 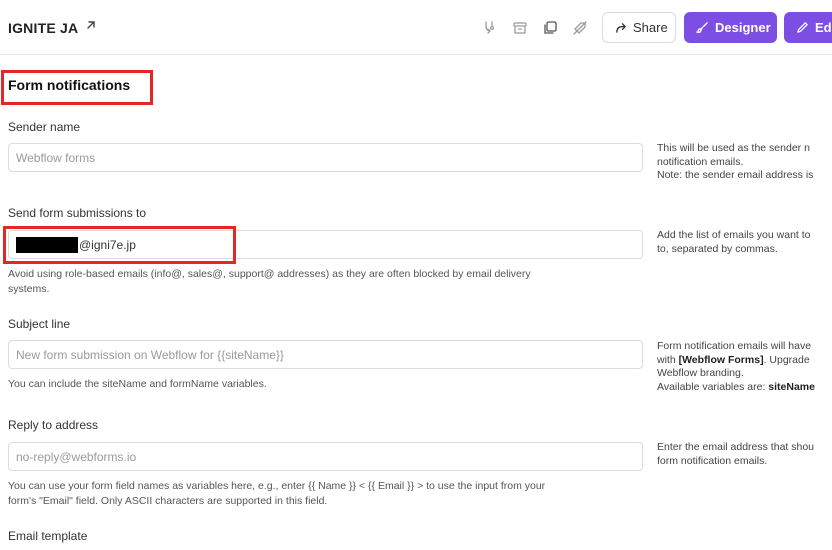 What do you see at coordinates (416, 27) in the screenshot?
I see `top-bar: IGNITE JA Share Designer Edi` at bounding box center [416, 27].